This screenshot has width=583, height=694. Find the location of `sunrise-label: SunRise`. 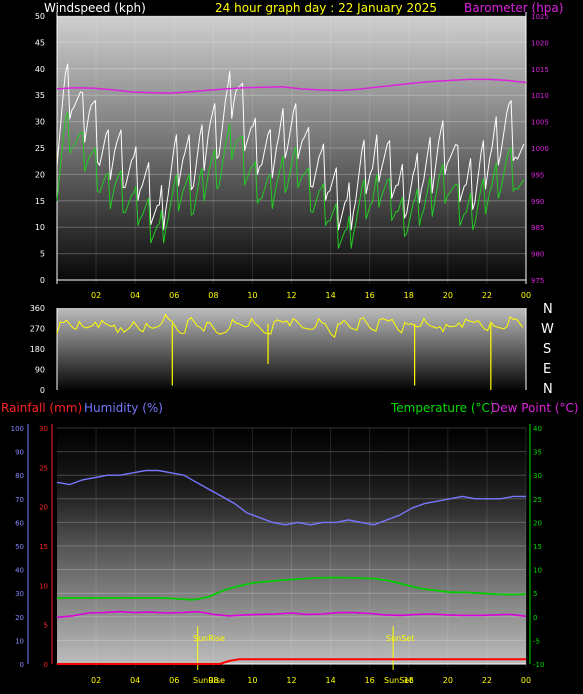

sunrise-label: SunRise is located at coordinates (209, 638).